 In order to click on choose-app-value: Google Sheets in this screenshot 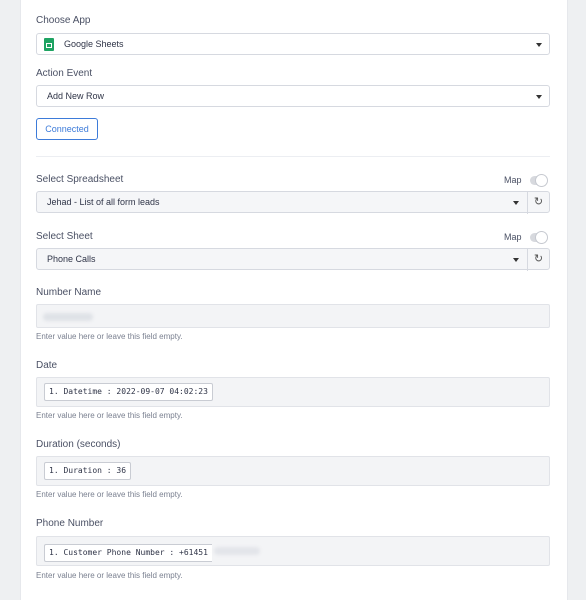, I will do `click(94, 44)`.